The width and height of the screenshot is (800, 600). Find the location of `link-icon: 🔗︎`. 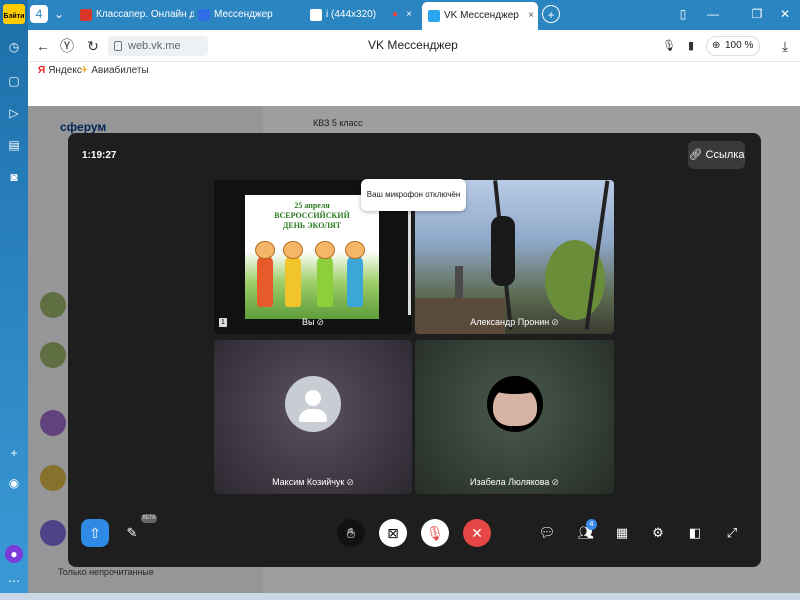

link-icon: 🔗︎ is located at coordinates (695, 155).